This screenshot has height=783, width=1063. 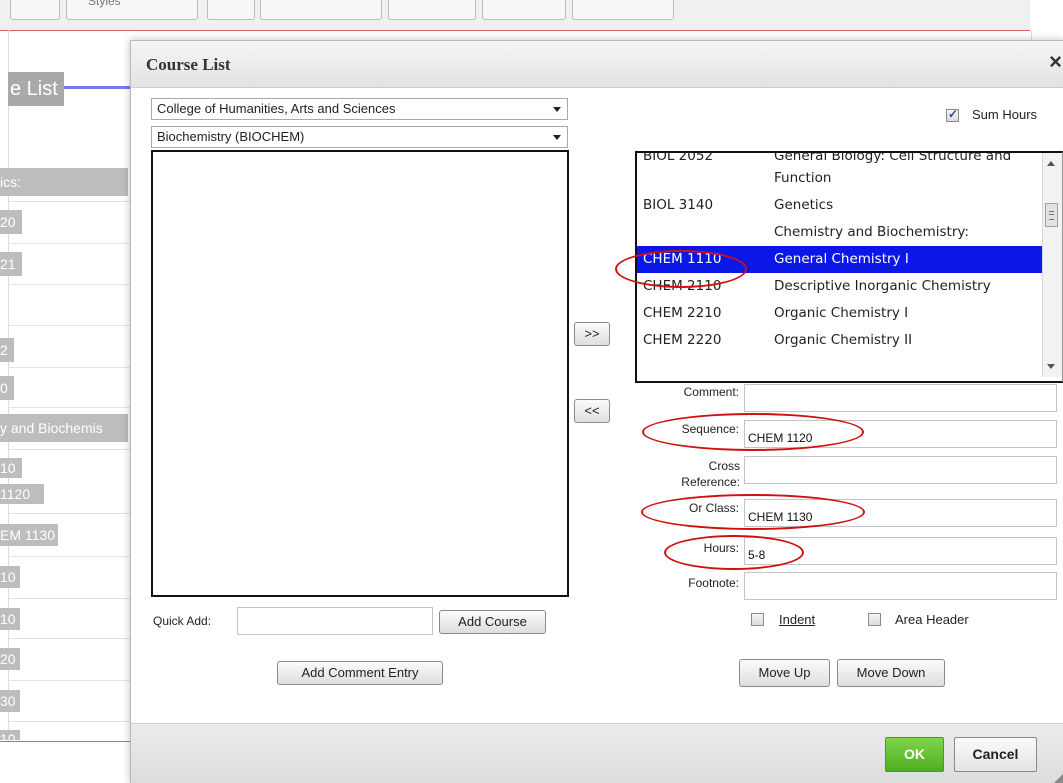 What do you see at coordinates (132, 10) in the screenshot?
I see `styles-dropdown` at bounding box center [132, 10].